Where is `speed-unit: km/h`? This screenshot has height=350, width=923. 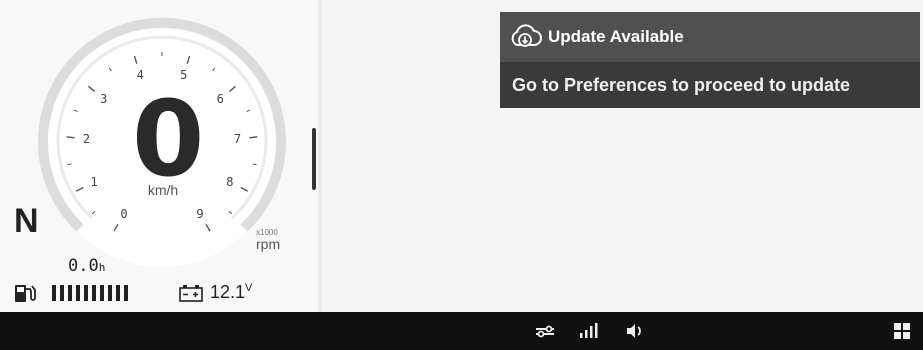
speed-unit: km/h is located at coordinates (163, 190).